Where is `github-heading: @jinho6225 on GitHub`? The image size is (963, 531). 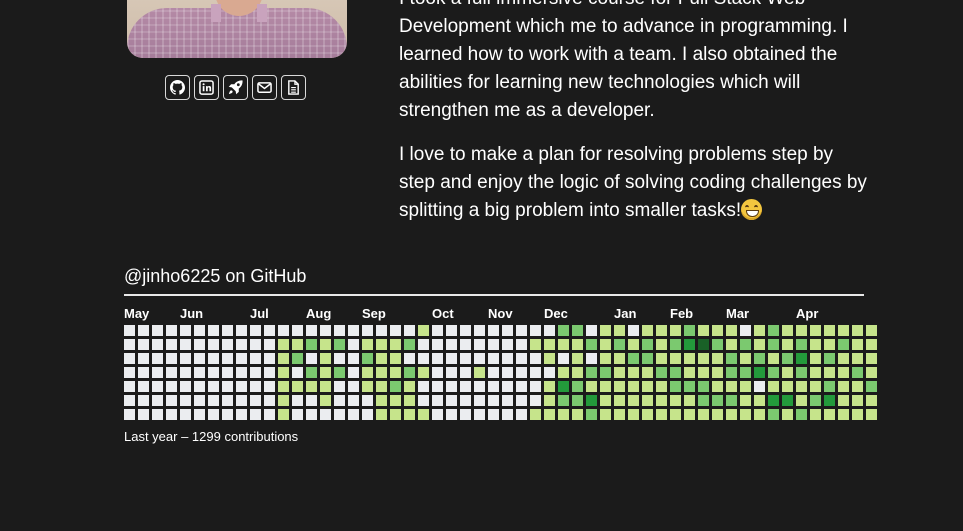 github-heading: @jinho6225 on GitHub is located at coordinates (215, 276).